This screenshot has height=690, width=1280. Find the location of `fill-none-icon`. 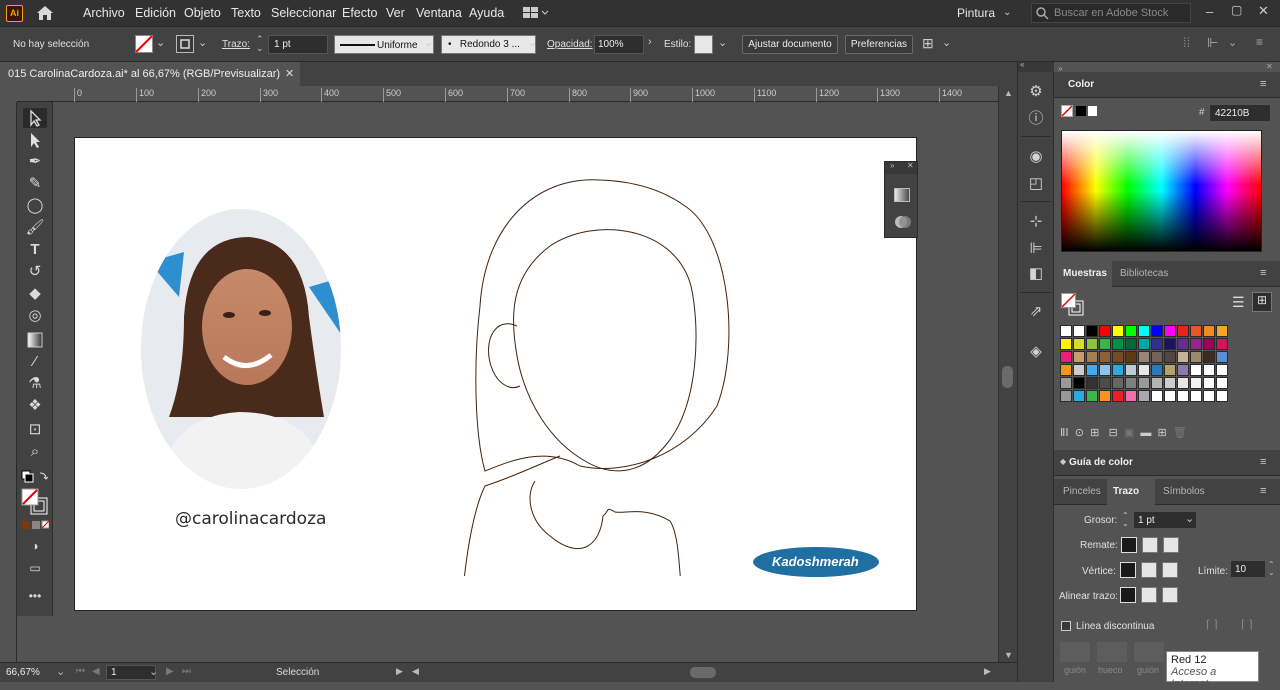

fill-none-icon is located at coordinates (144, 44).